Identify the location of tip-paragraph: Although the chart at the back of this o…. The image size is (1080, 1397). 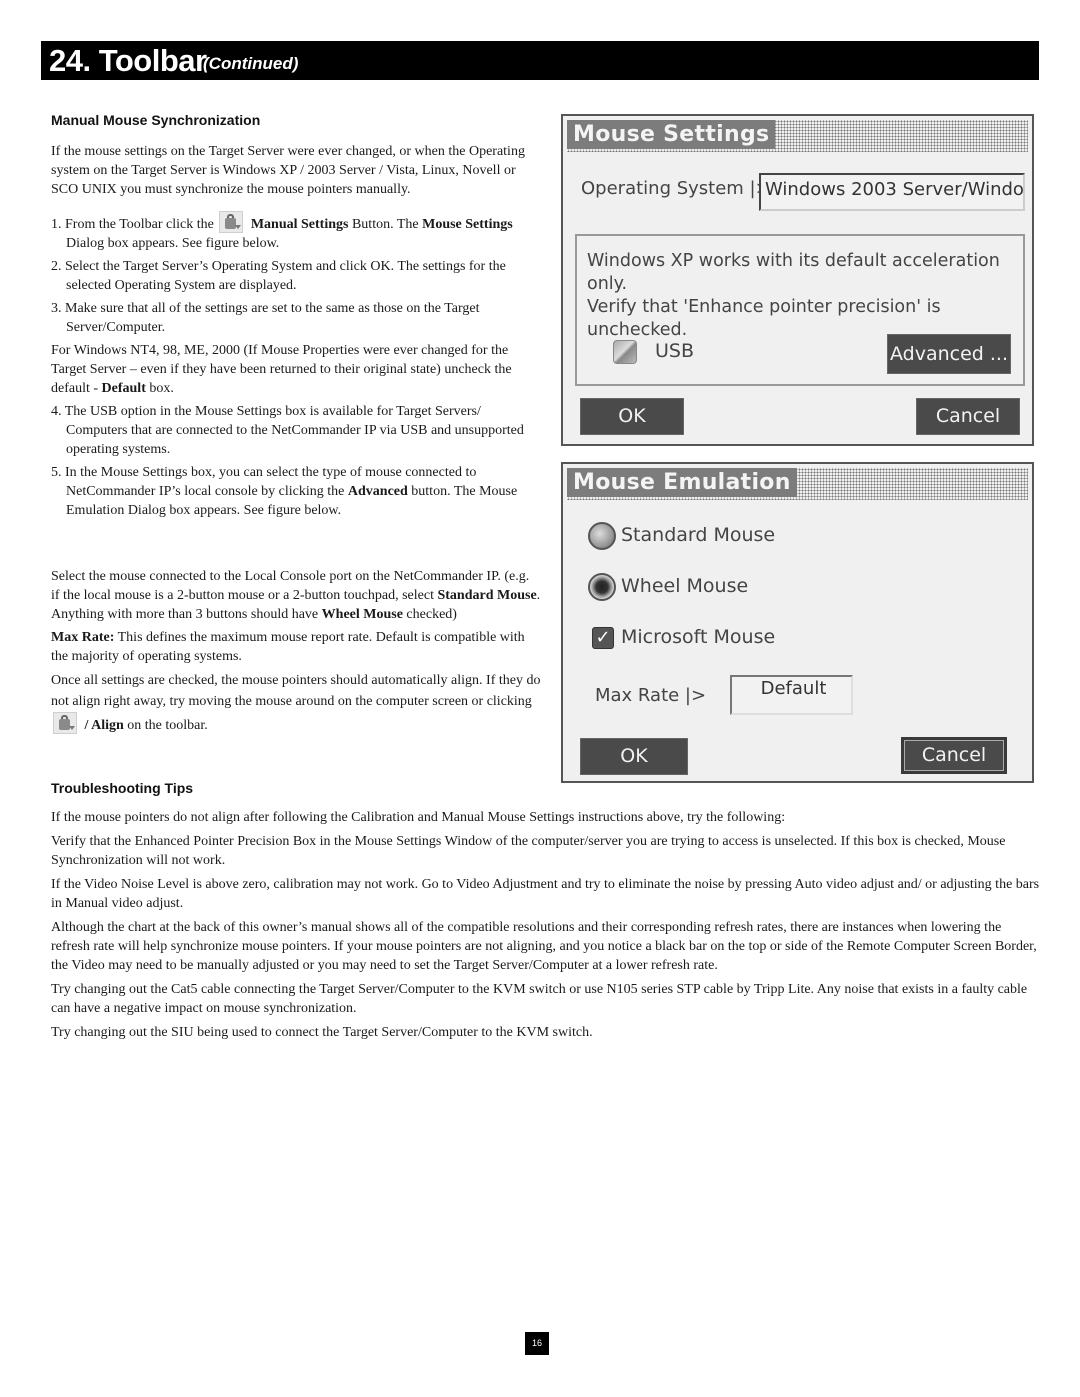
(544, 946).